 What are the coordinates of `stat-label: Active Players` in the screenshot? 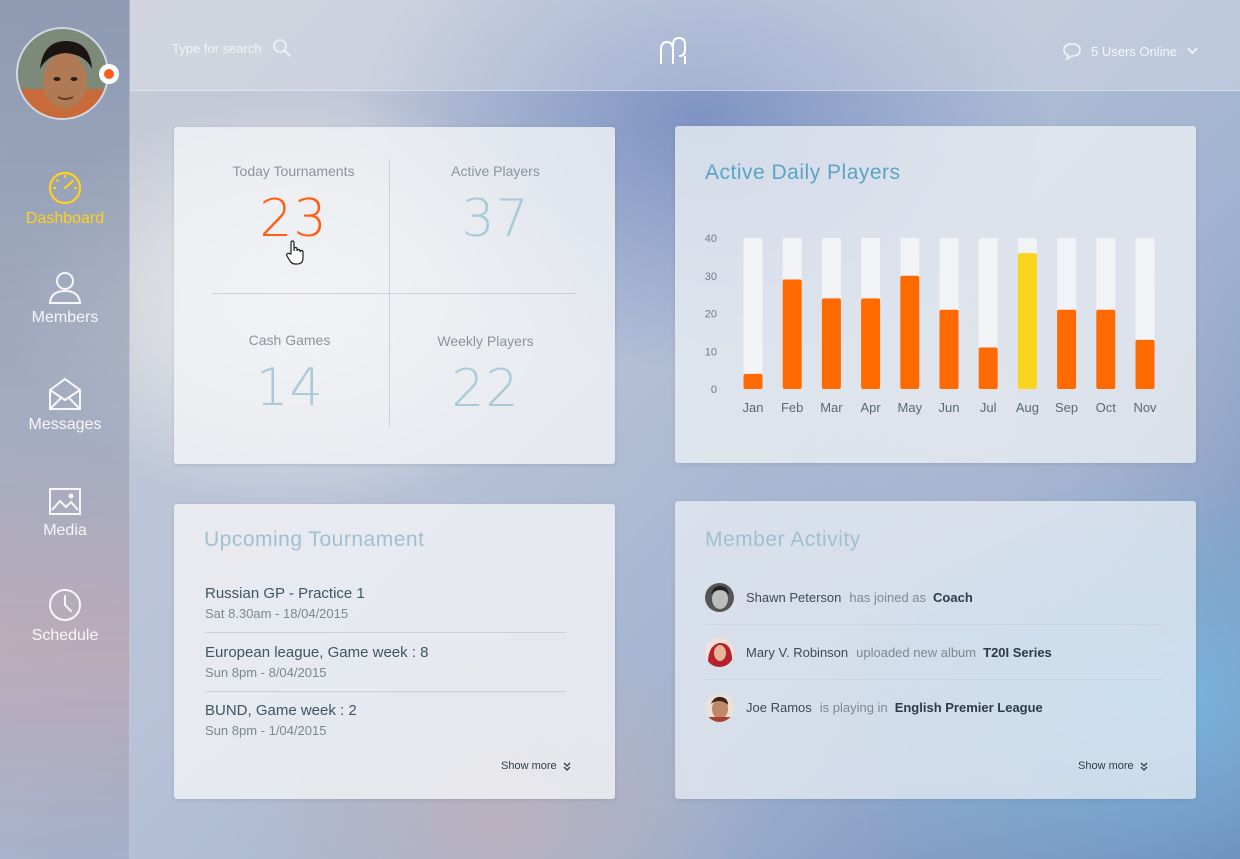 It's located at (495, 171).